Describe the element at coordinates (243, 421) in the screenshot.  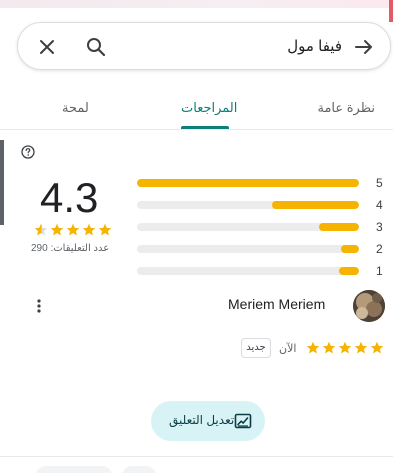
I see `edit-image-icon` at that location.